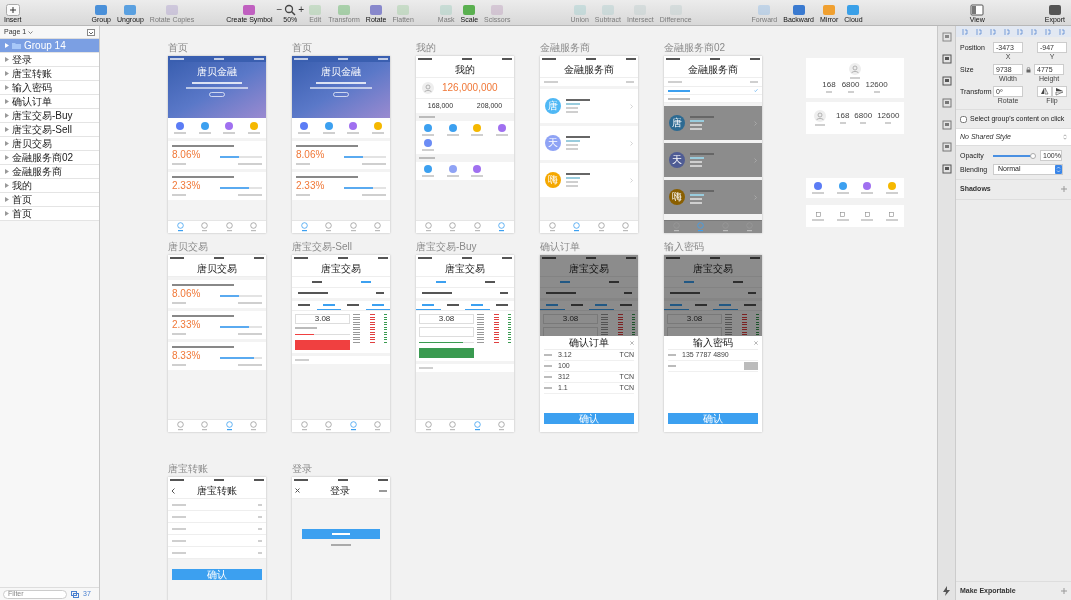 This screenshot has height=600, width=1071. Describe the element at coordinates (1013, 155) in the screenshot. I see `opacity-slider` at that location.